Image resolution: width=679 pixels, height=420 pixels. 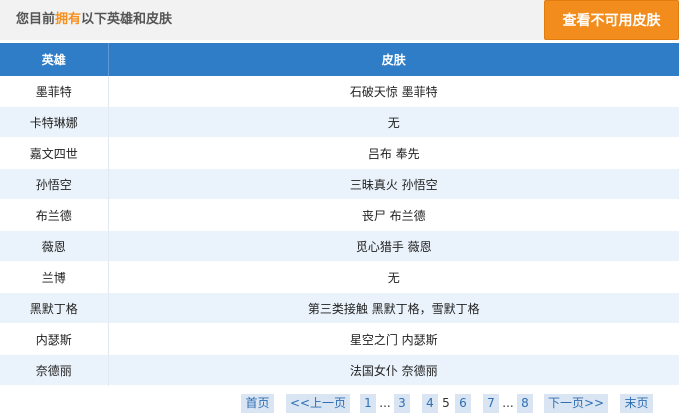 I want to click on page-4-link: 4, so click(x=430, y=403).